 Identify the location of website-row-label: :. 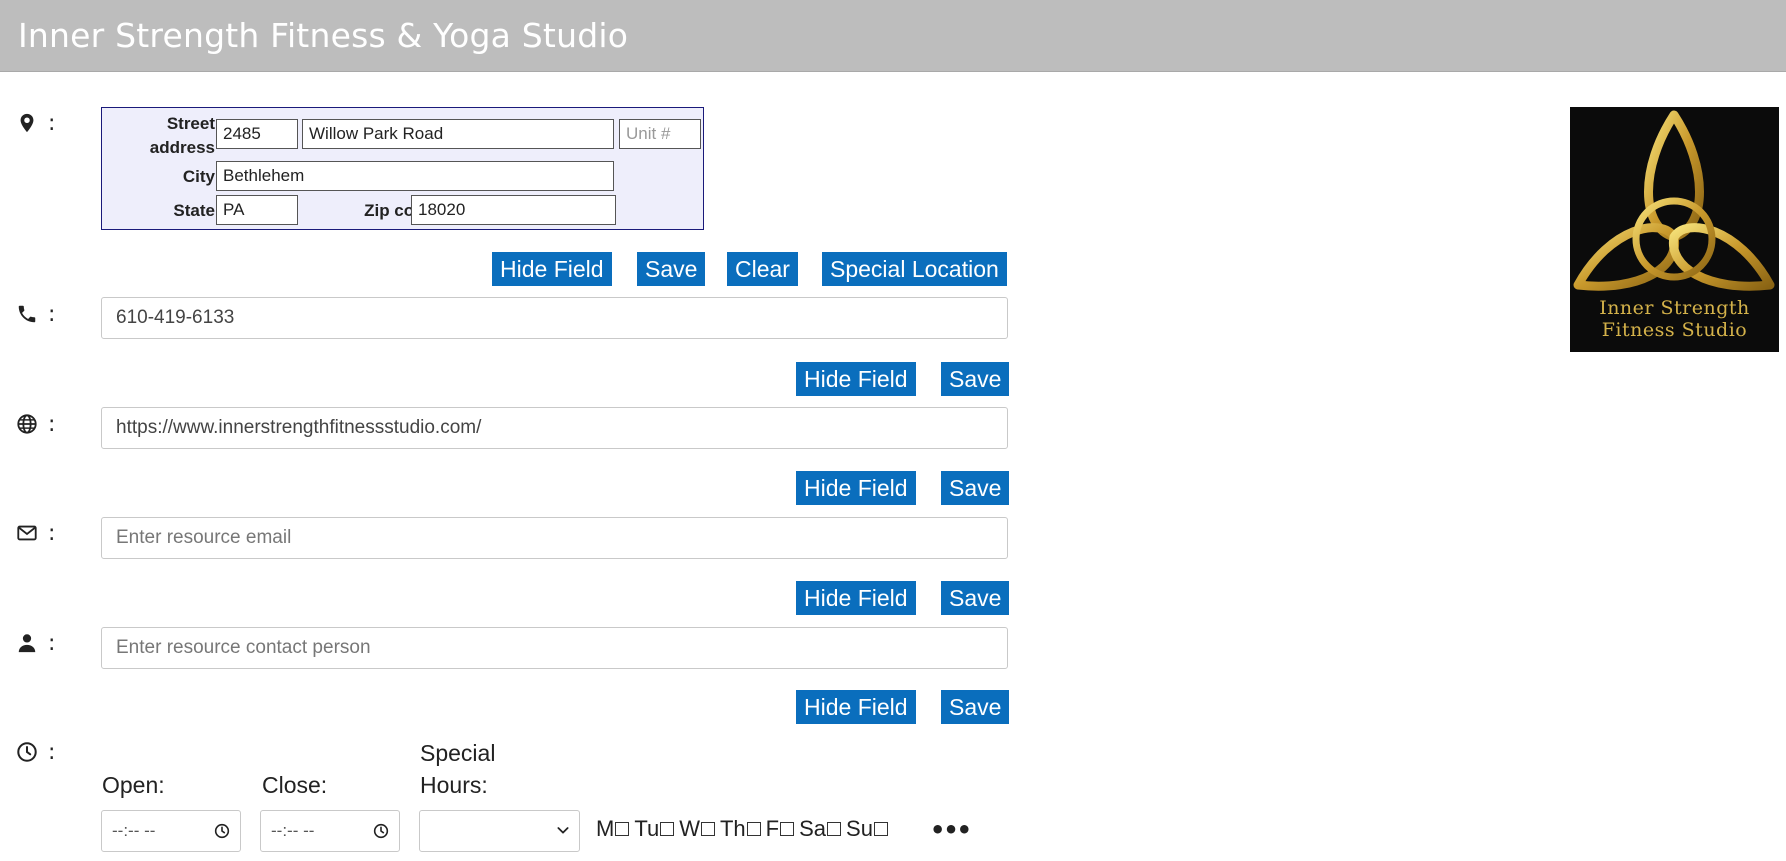
(40, 424).